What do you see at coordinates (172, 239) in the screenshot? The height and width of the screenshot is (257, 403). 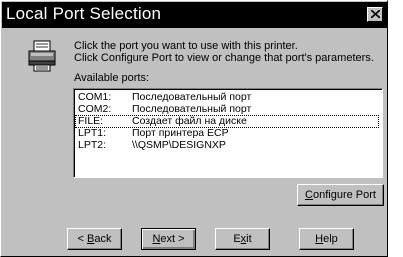 I see `next-label: ext >` at bounding box center [172, 239].